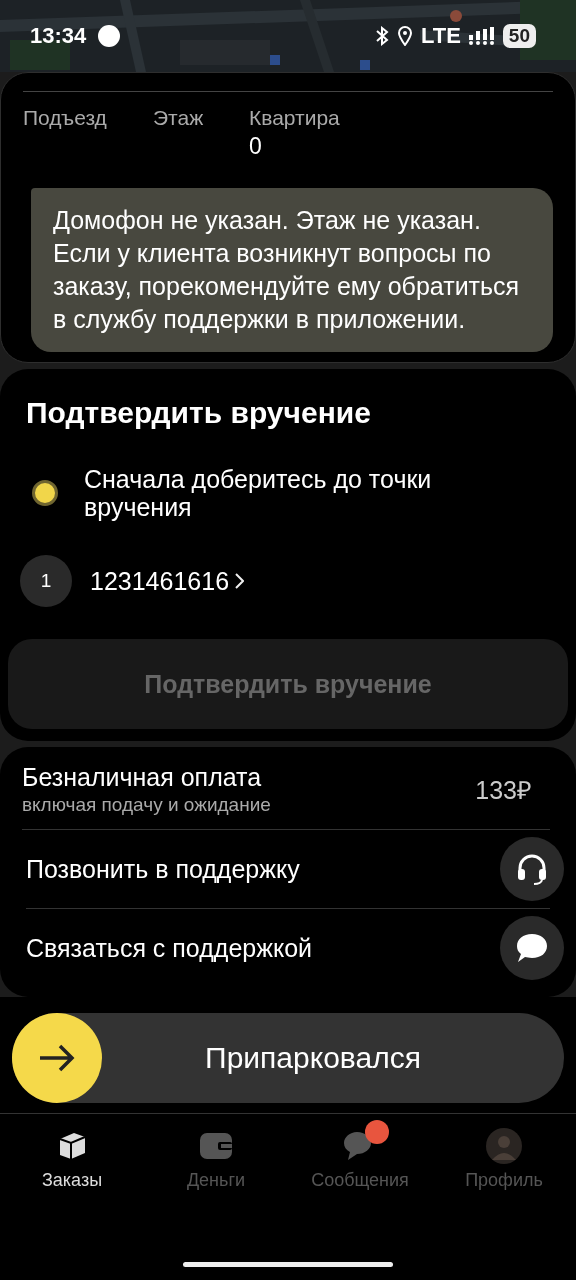  Describe the element at coordinates (294, 118) in the screenshot. I see `field-label: Квартира` at that location.